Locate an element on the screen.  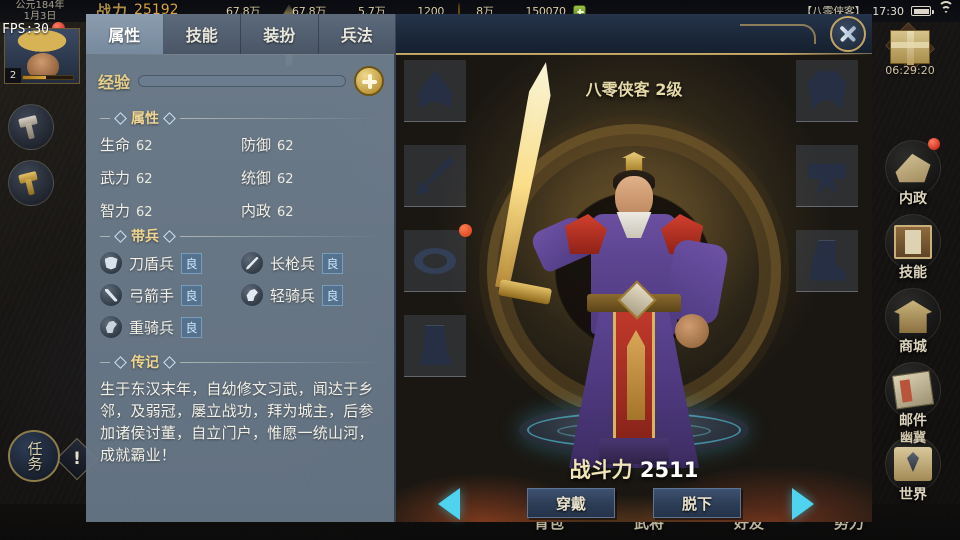
troops-section: 带兵 刀盾兵 良 长枪兵 良 弓箭手 良 轻骑兵 良 重骑兵 良 is located at coordinates (241, 282).